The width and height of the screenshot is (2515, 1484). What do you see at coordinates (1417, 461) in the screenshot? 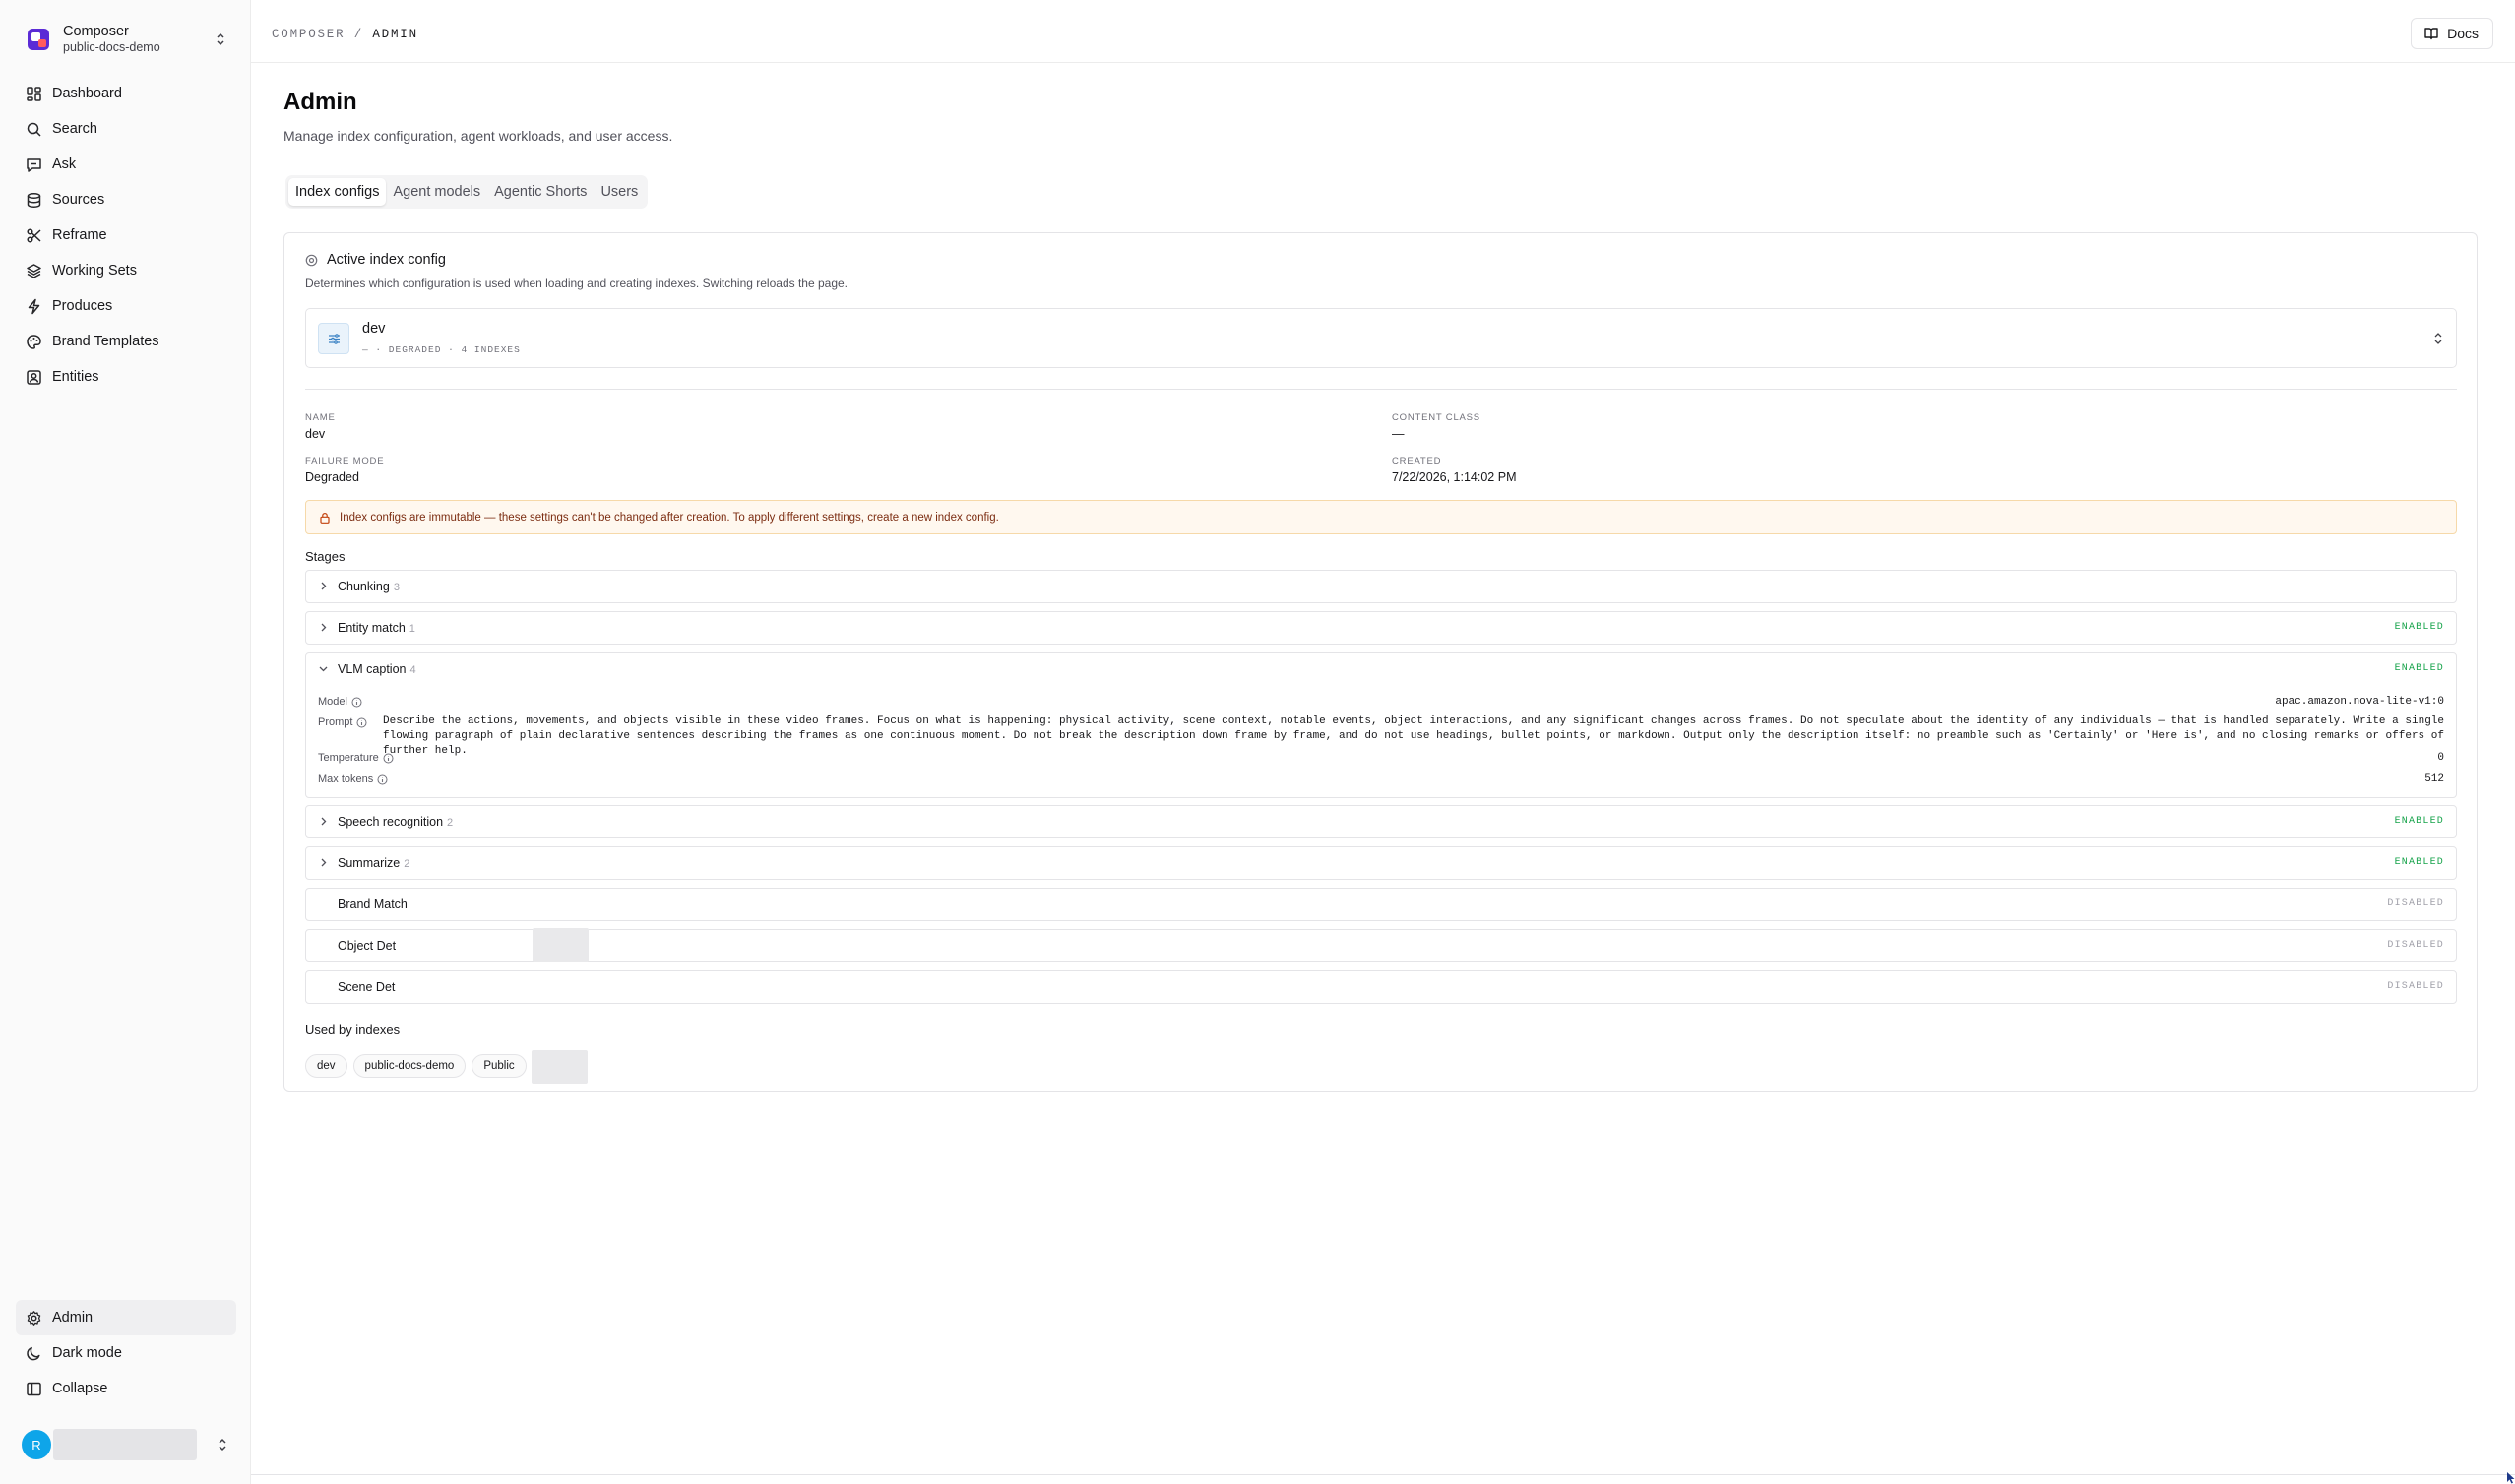
I see `created-label: CREATED` at bounding box center [1417, 461].